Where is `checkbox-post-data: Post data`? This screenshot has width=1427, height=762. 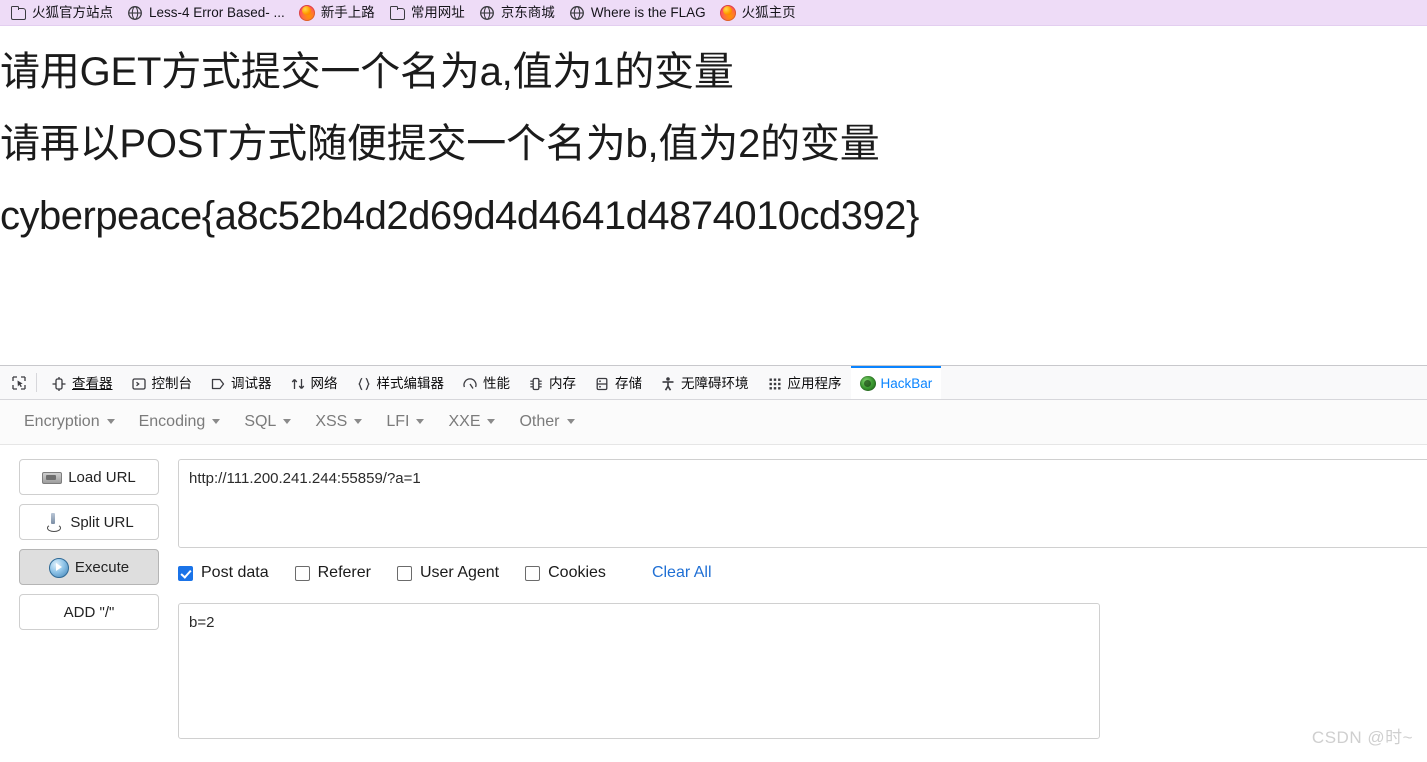
checkbox-post-data: Post data is located at coordinates (223, 573).